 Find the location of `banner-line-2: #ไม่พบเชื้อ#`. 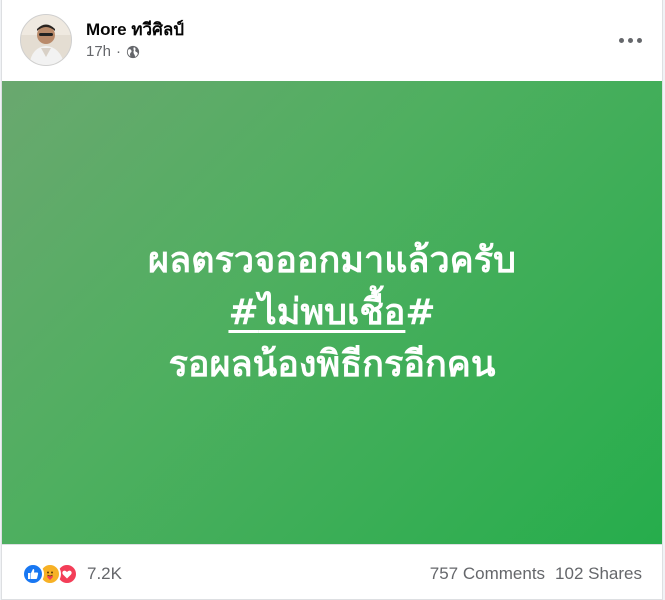

banner-line-2: #ไม่พบเชื้อ# is located at coordinates (331, 313).